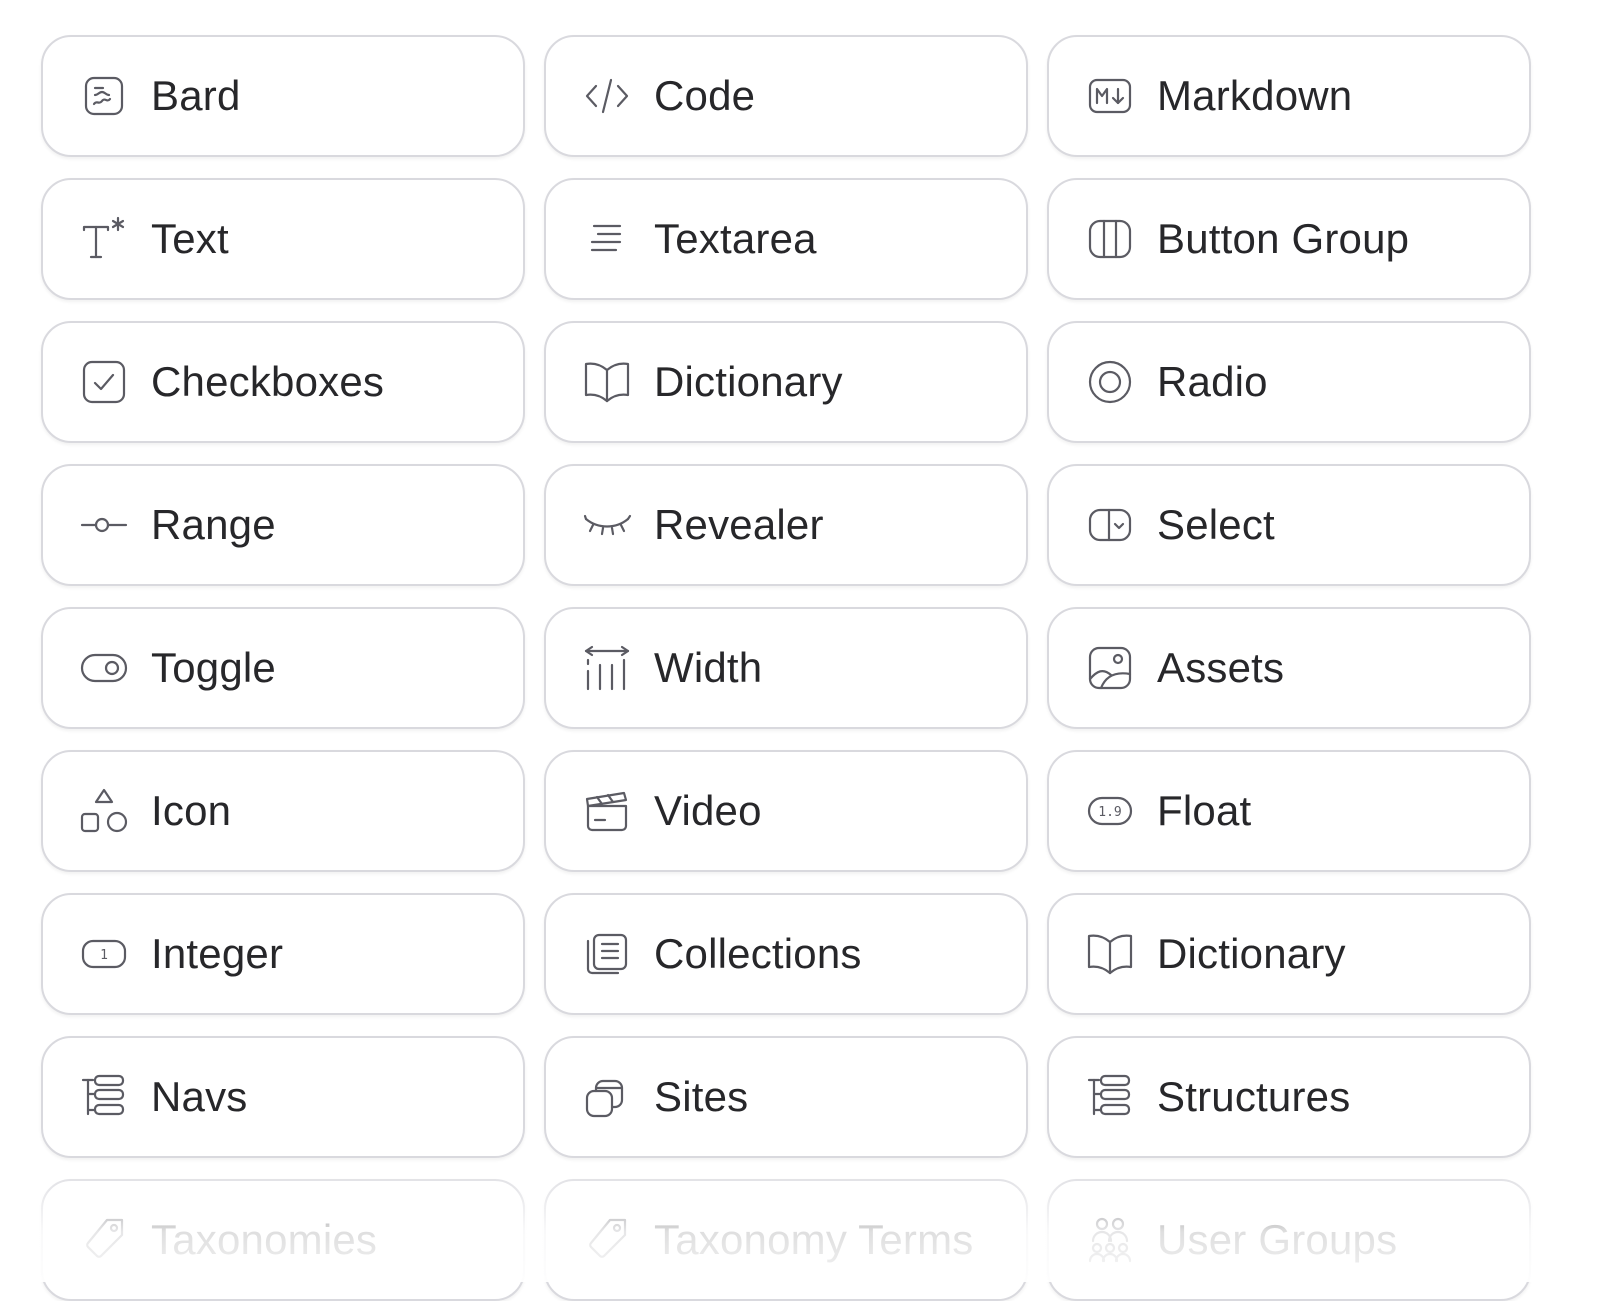  I want to click on fieldtype-label: Textarea, so click(735, 238).